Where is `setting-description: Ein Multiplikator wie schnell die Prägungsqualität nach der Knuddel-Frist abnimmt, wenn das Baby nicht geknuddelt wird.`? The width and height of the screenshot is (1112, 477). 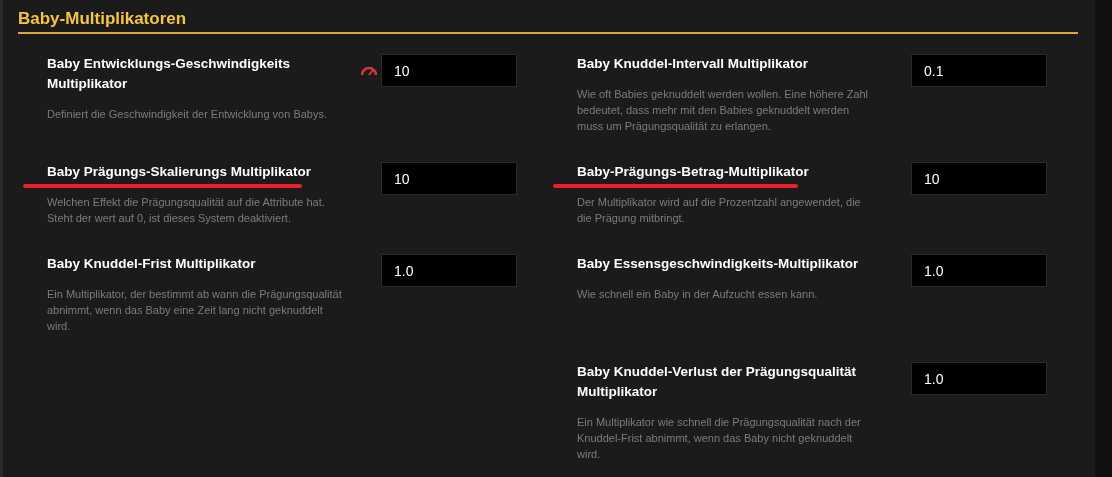 setting-description: Ein Multiplikator wie schnell die Prägungsqualität nach der Knuddel-Frist abnimmt, wenn das Baby nicht geknuddelt wird. is located at coordinates (719, 438).